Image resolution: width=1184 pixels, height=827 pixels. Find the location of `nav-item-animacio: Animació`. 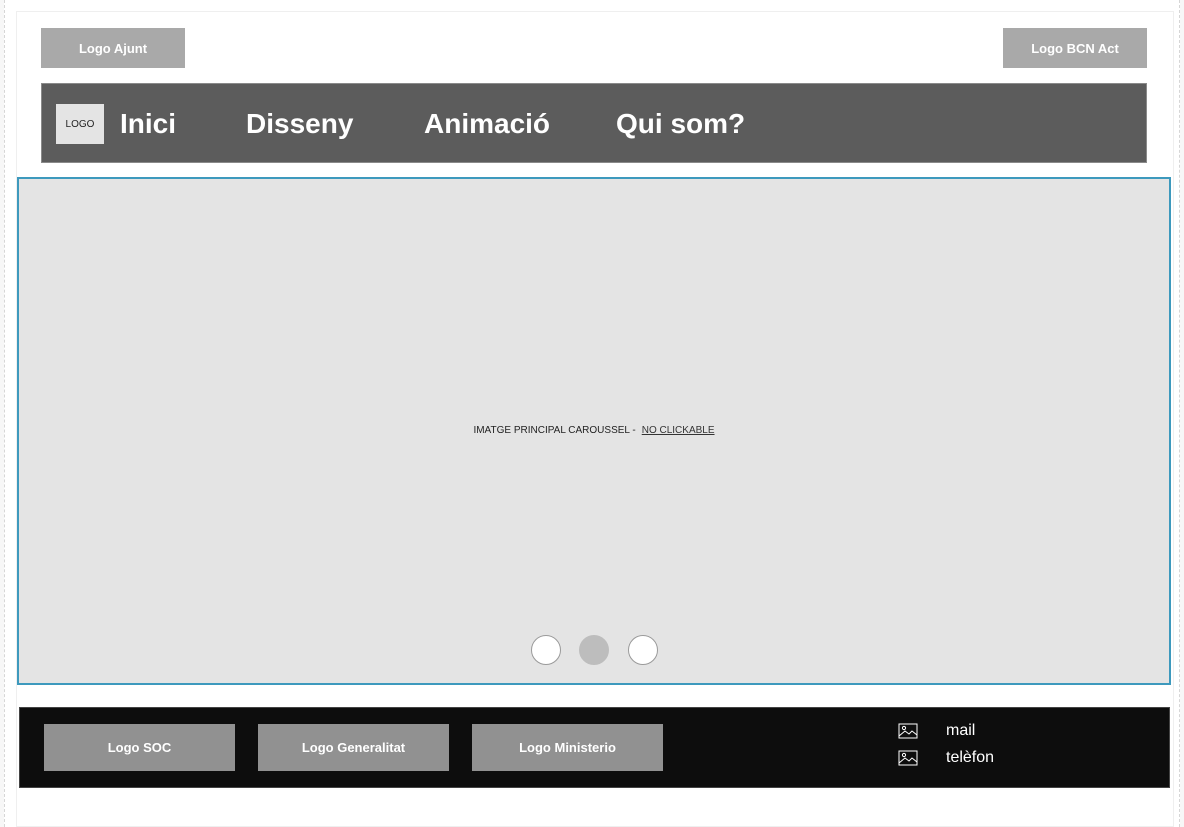

nav-item-animacio: Animació is located at coordinates (487, 124).